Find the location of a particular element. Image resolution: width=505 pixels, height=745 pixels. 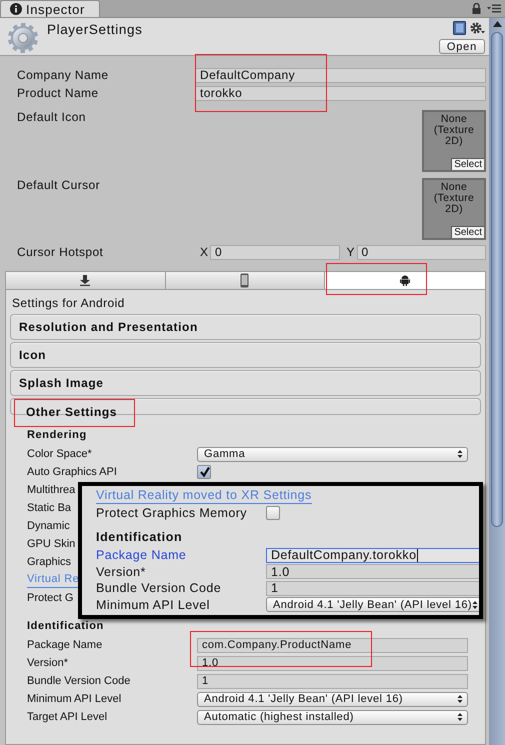

panel-title: Settings for Android is located at coordinates (68, 303).